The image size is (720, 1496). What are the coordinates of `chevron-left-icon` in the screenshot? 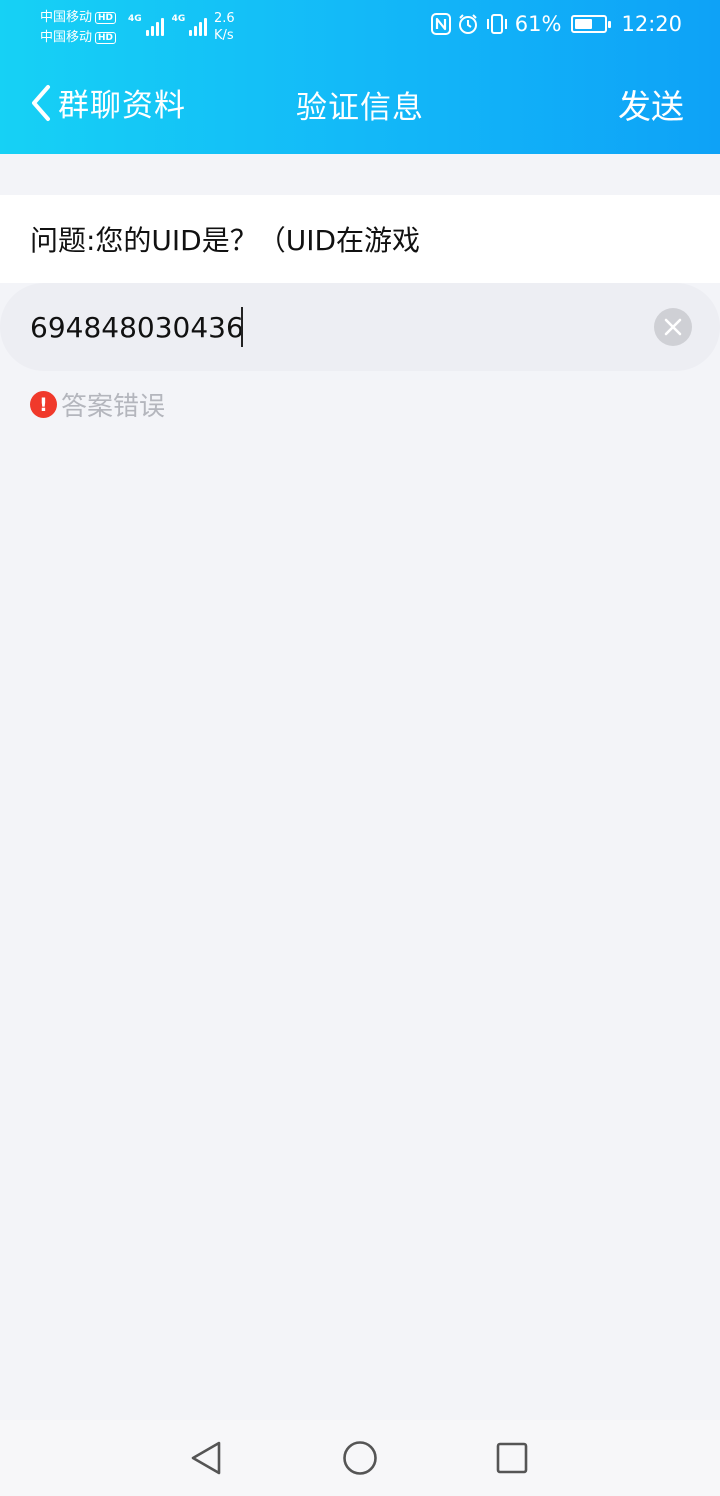 It's located at (41, 103).